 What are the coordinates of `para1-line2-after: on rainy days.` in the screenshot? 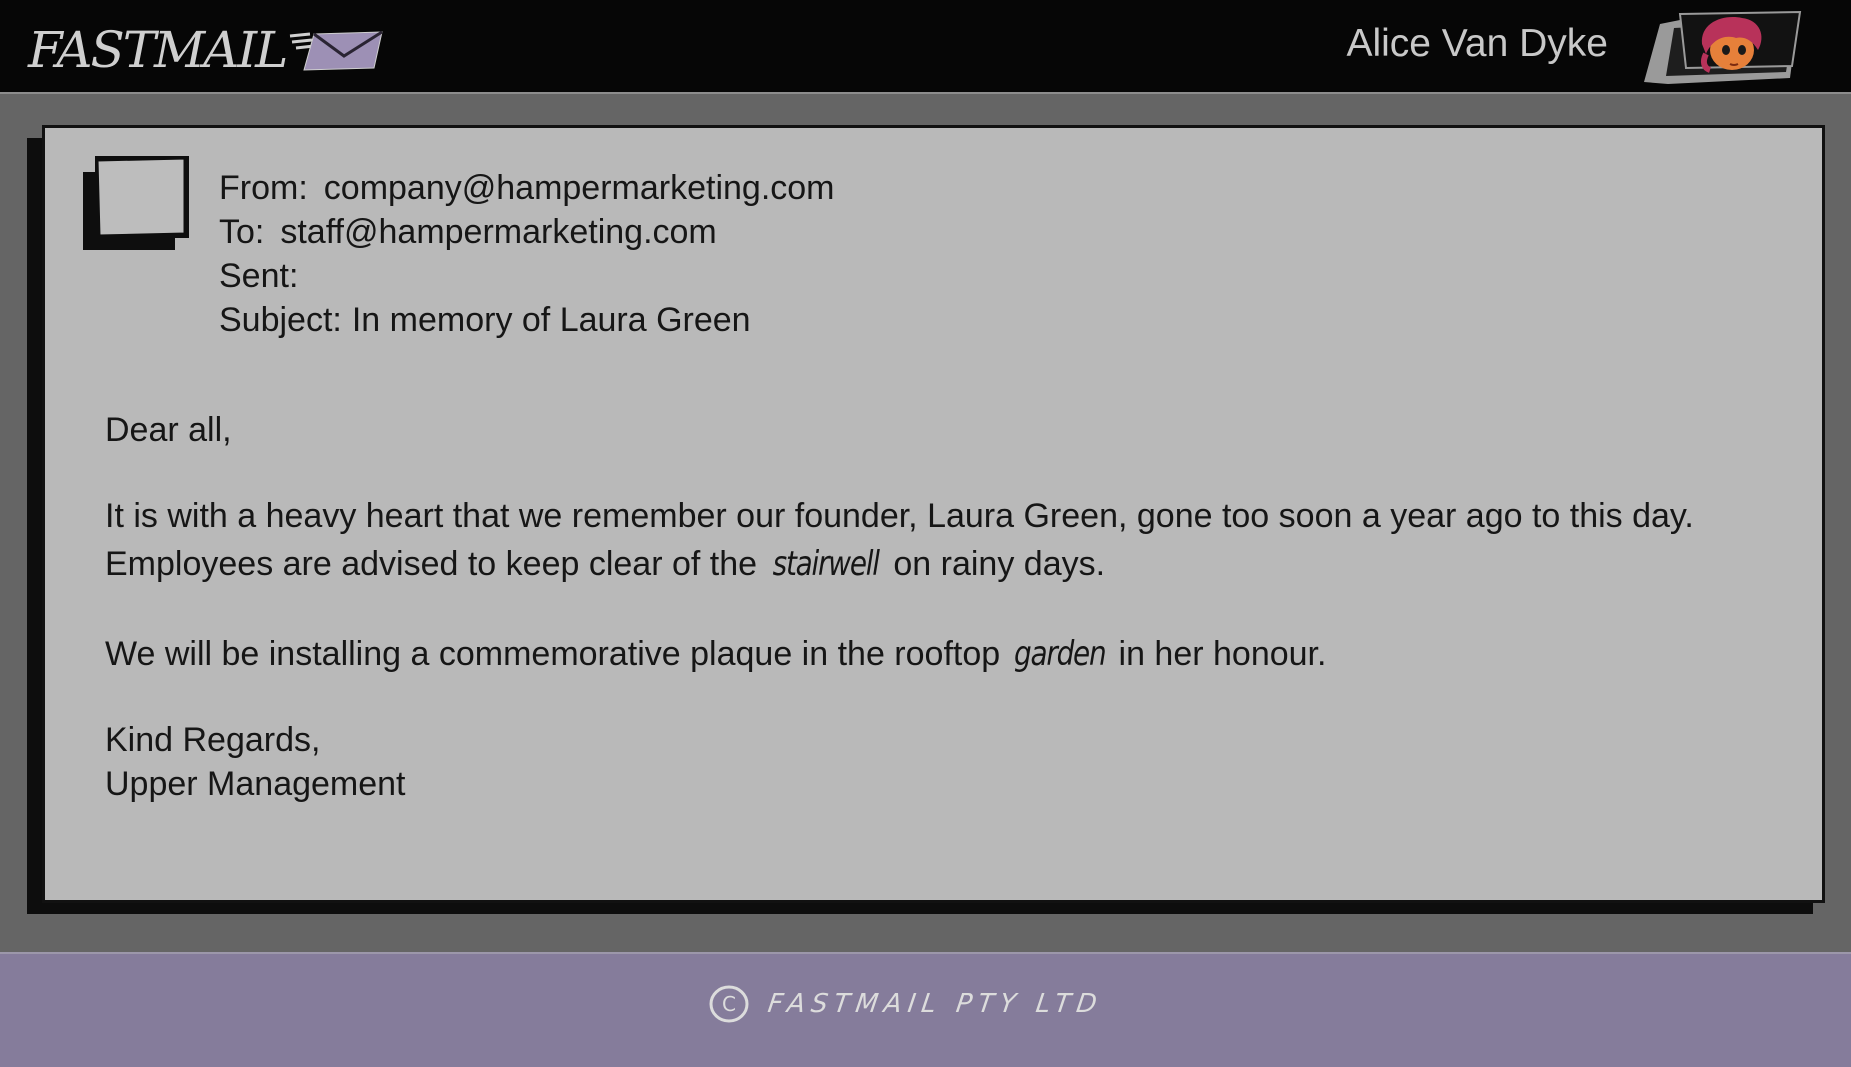 It's located at (994, 564).